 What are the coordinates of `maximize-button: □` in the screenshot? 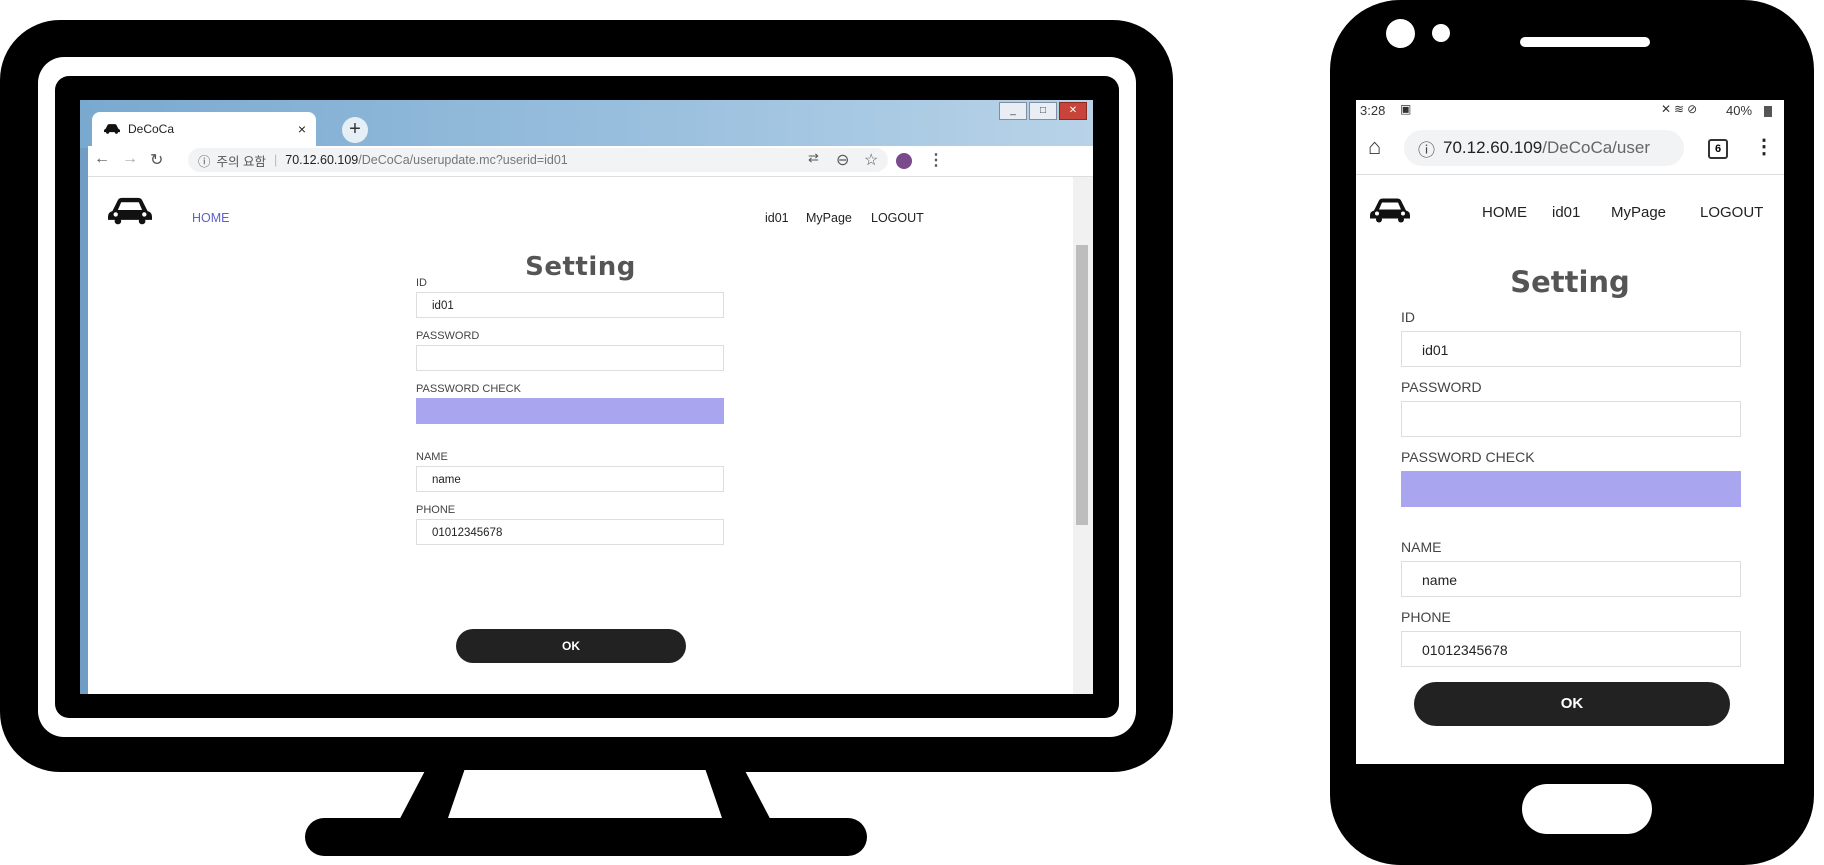 It's located at (1043, 111).